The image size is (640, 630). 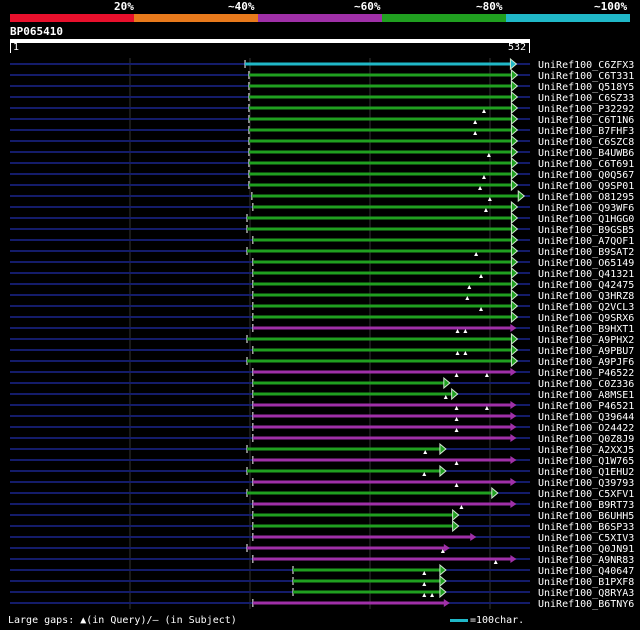 I want to click on hit-name-label: UniRef100_B6SP33, so click(x=586, y=527).